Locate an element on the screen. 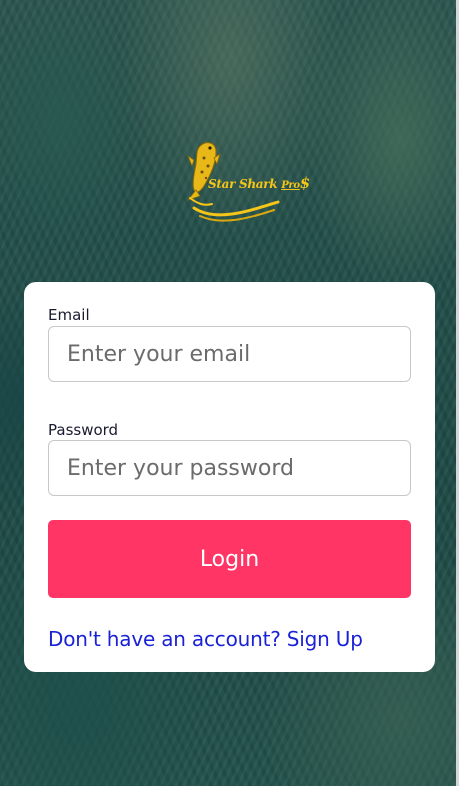  logo-name: Star Shark is located at coordinates (243, 184).